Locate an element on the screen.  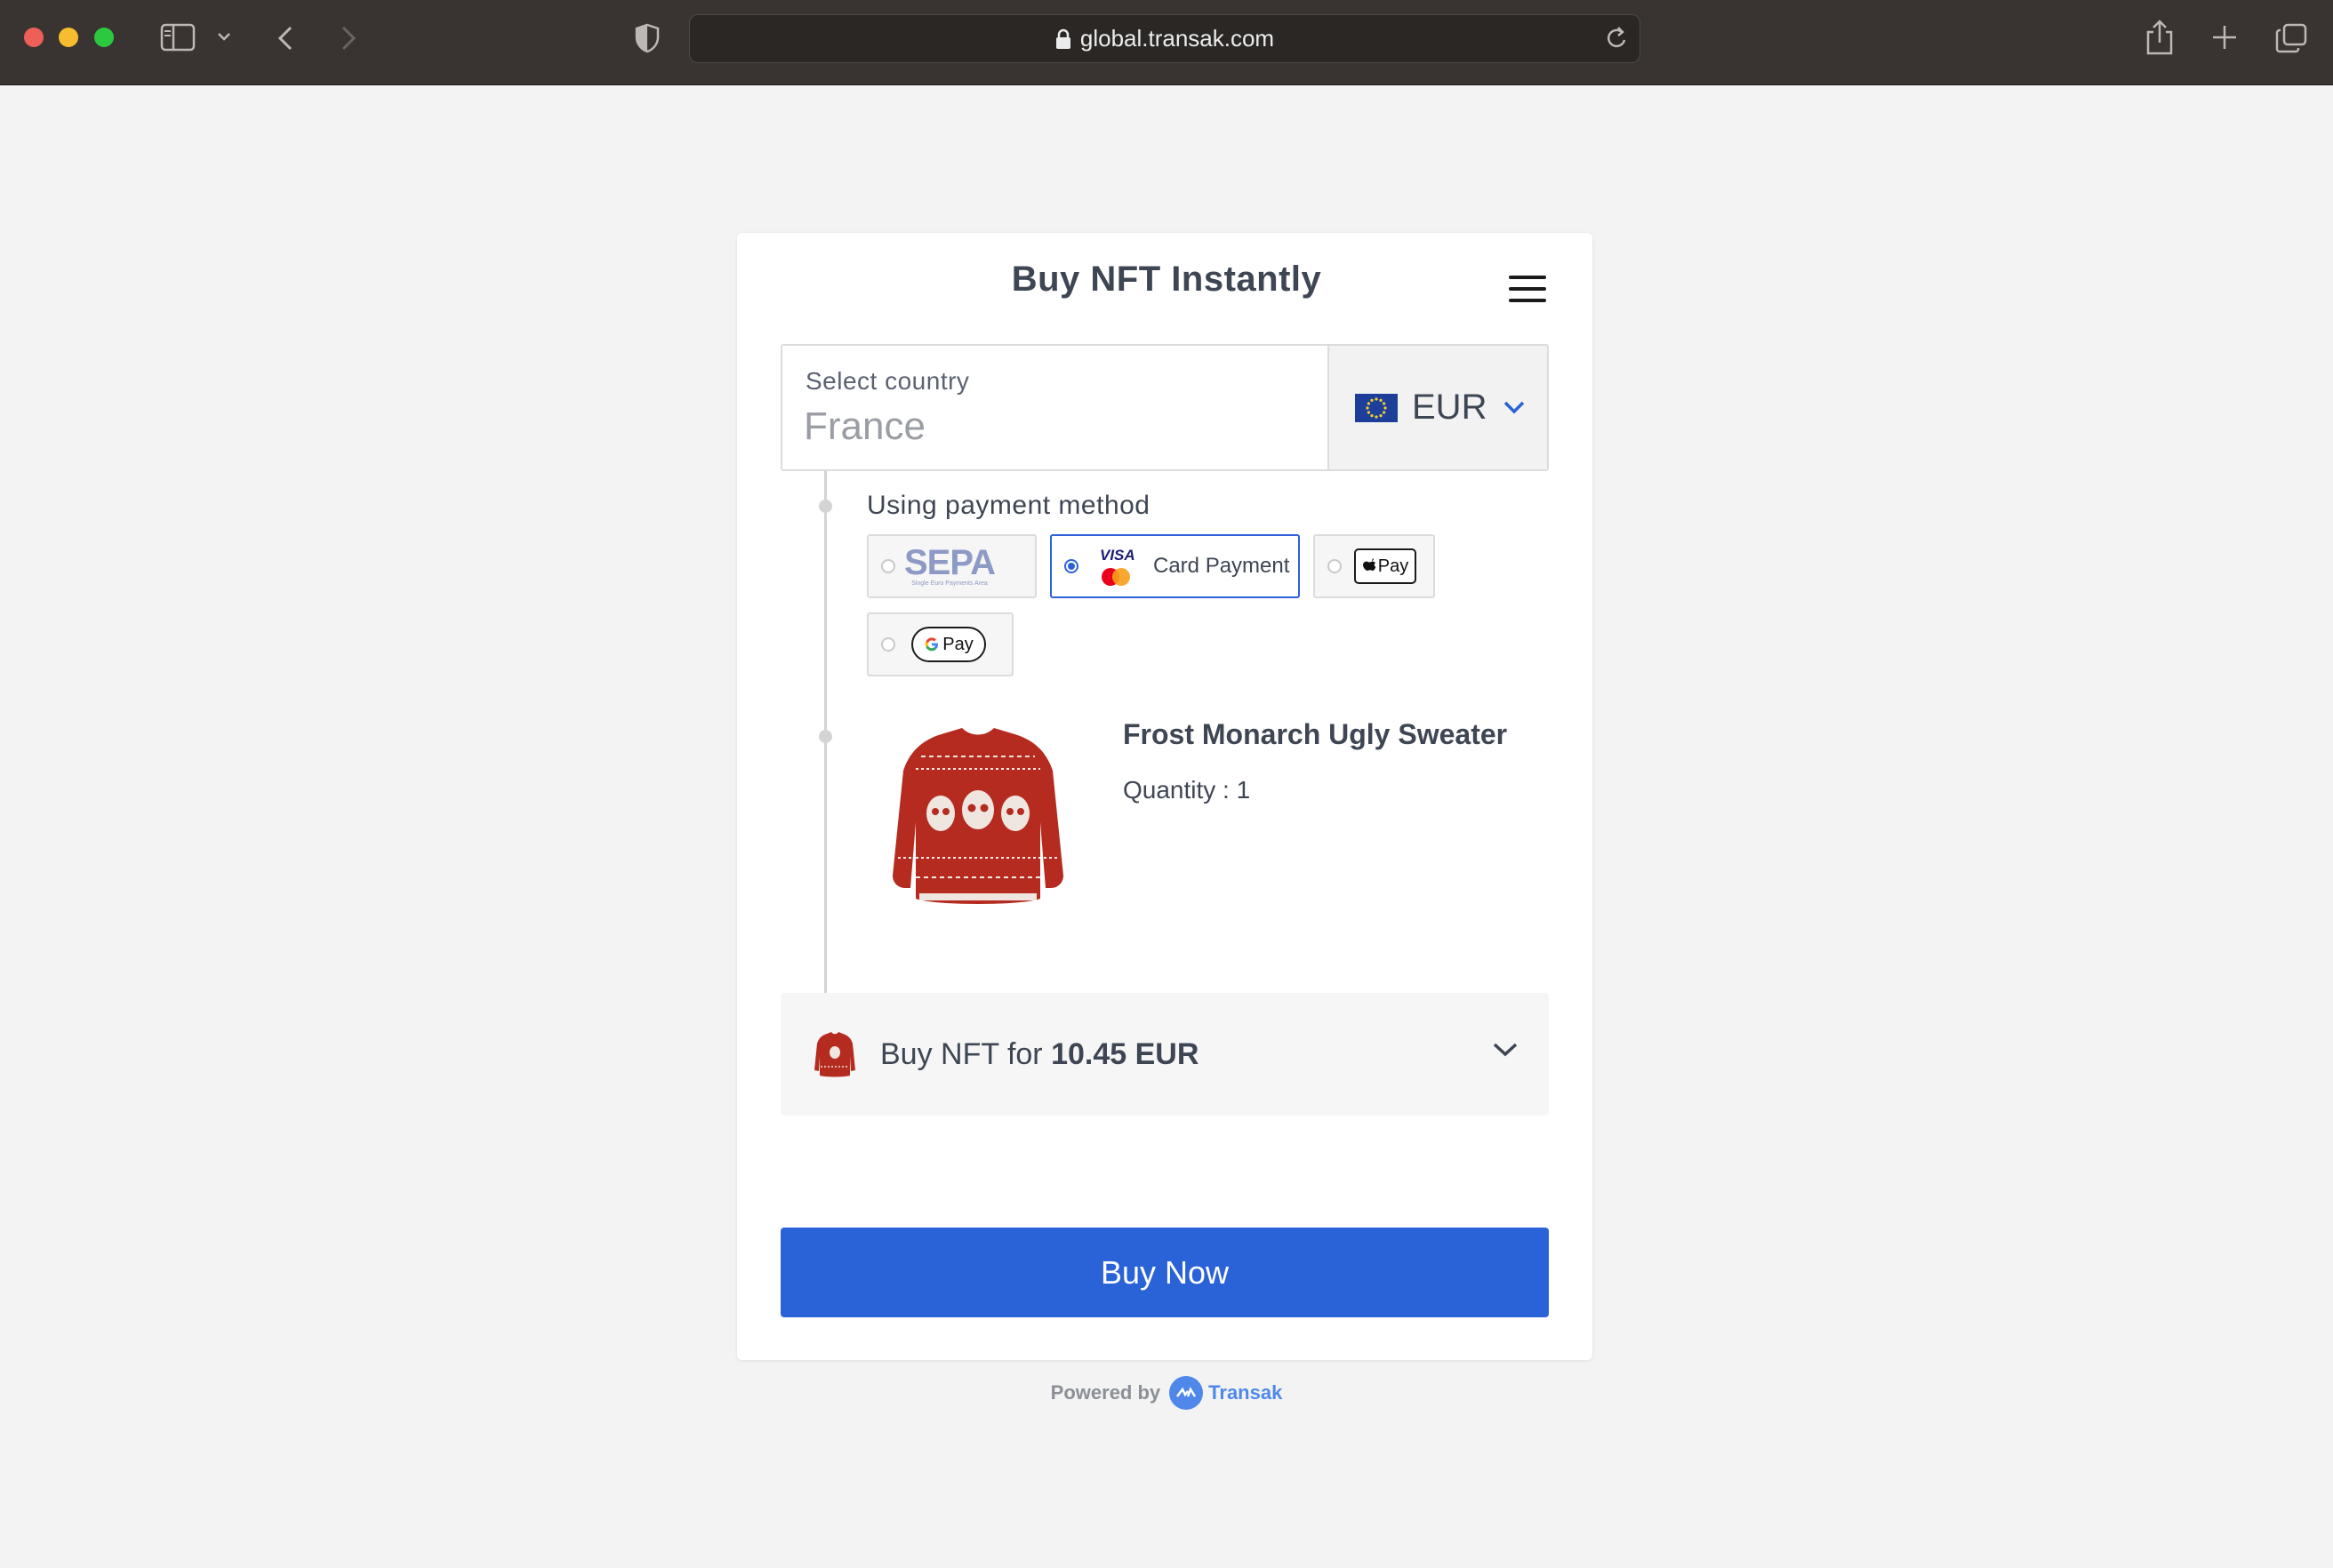
country-value: France is located at coordinates (865, 426).